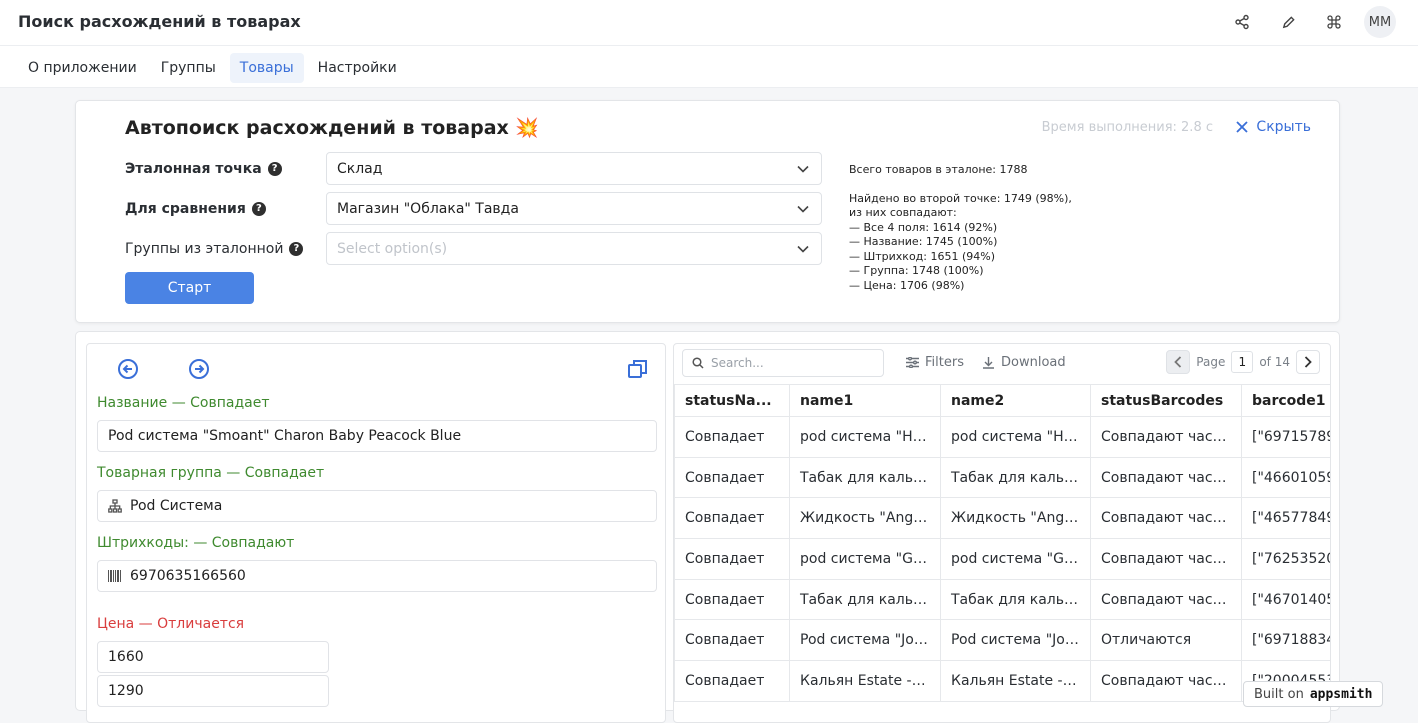 This screenshot has height=723, width=1418. I want to click on table-cell: Отличаются, so click(1166, 640).